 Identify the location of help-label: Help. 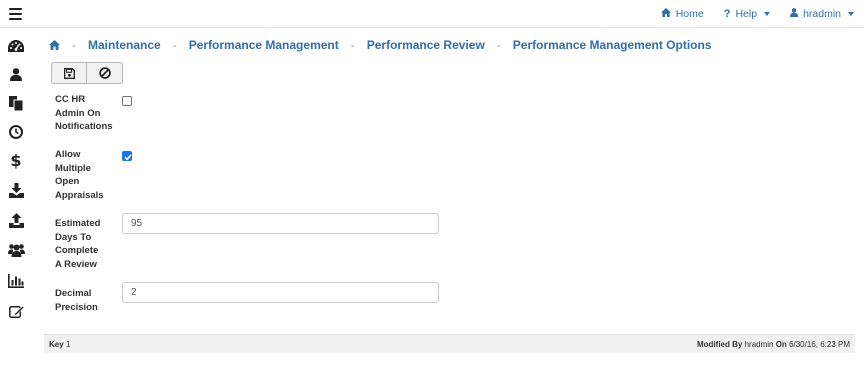
(746, 14).